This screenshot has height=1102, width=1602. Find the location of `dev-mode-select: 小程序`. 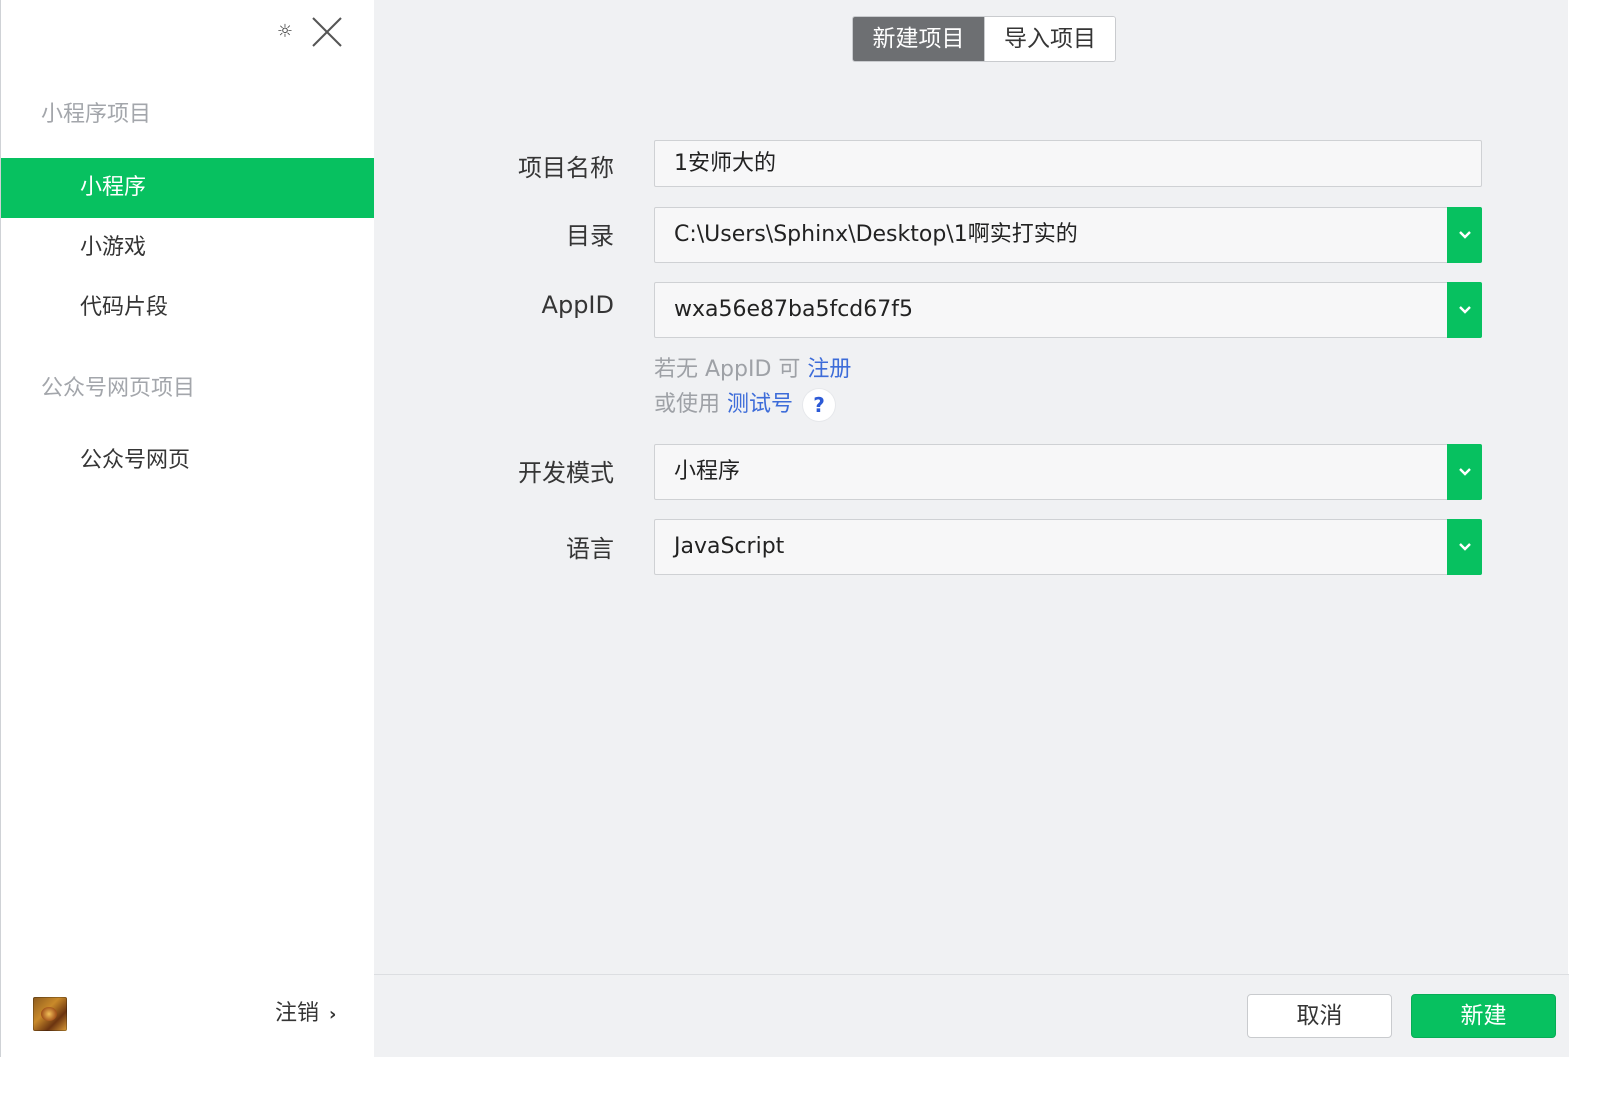

dev-mode-select: 小程序 is located at coordinates (1068, 472).